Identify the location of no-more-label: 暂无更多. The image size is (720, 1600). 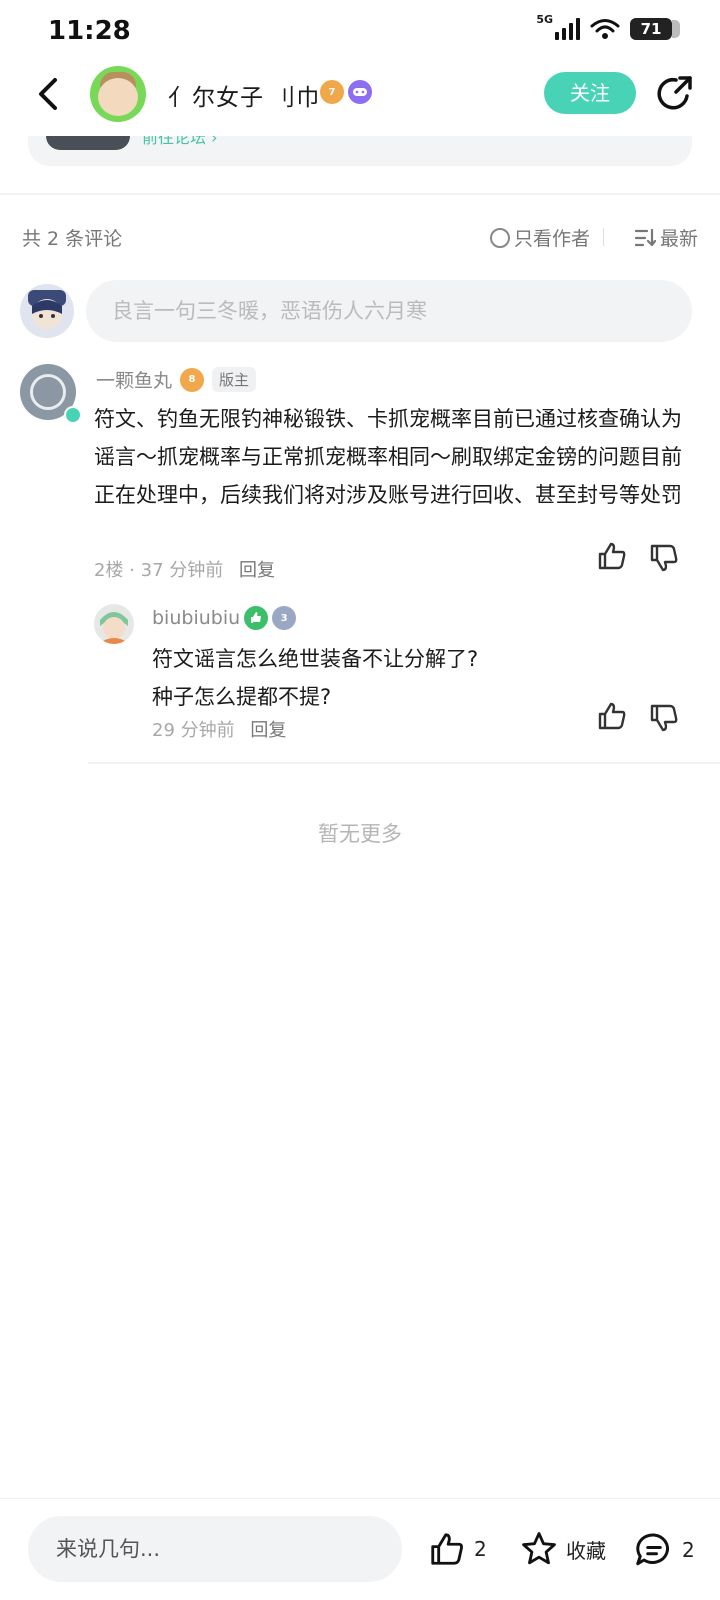
(360, 834).